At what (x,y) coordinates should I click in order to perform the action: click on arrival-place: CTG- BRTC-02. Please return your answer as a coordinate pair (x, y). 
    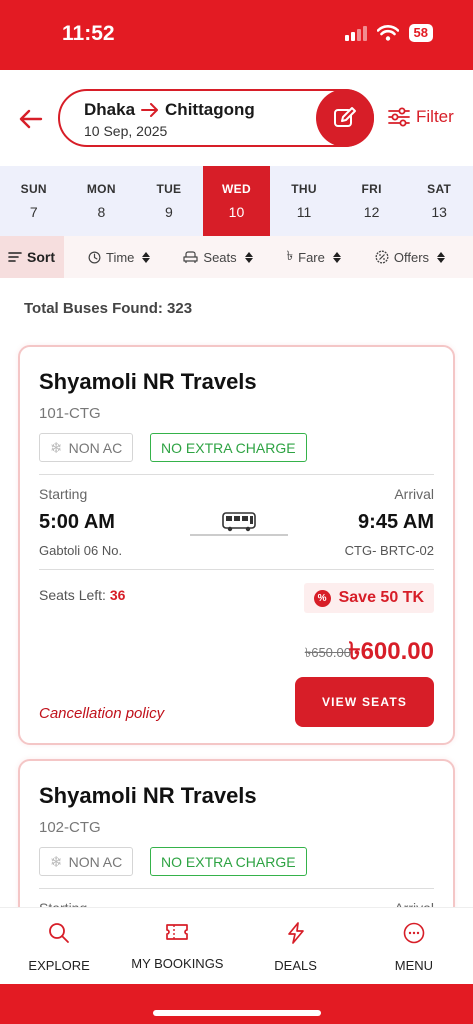
    Looking at the image, I should click on (389, 550).